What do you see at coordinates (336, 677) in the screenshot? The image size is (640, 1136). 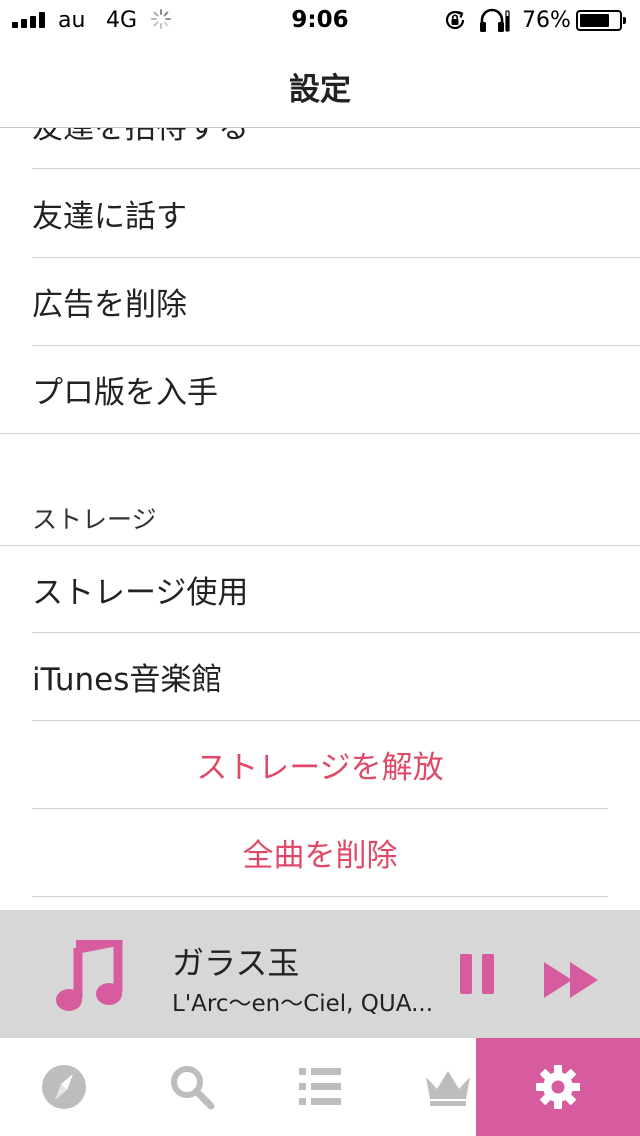 I see `list-item-itunes-library: iTunes音楽館` at bounding box center [336, 677].